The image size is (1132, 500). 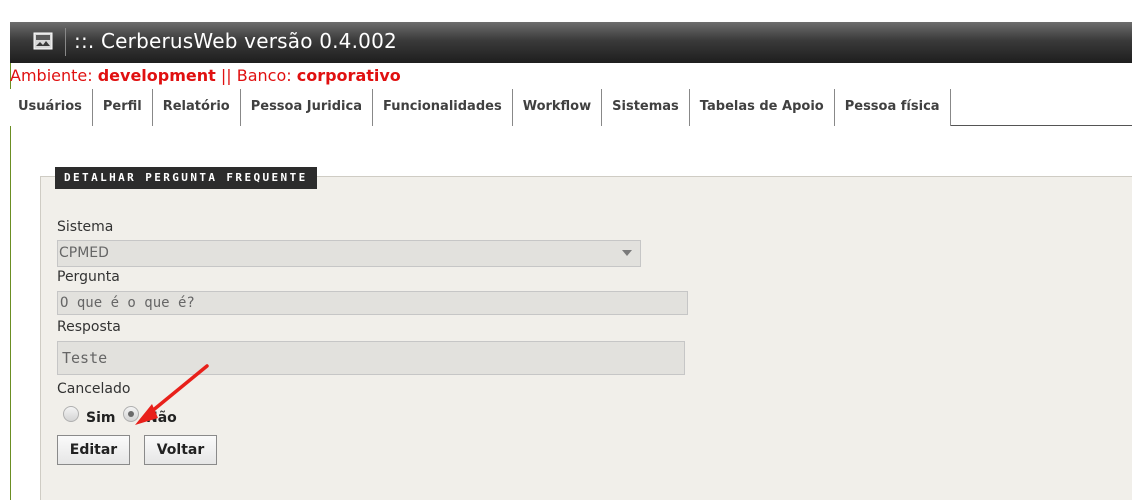 I want to click on radio-nao, so click(x=131, y=414).